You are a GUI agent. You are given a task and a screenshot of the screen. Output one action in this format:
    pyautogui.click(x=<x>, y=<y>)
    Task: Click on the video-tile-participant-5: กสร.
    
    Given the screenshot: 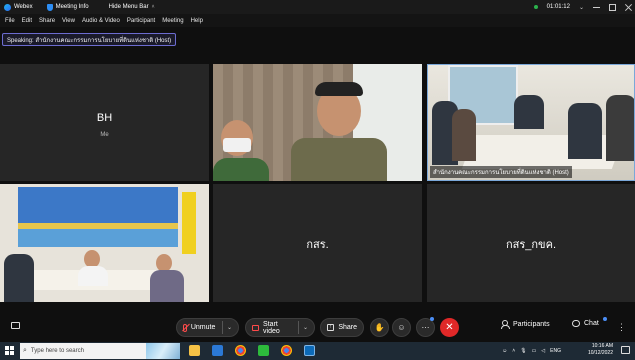 What is the action you would take?
    pyautogui.click(x=317, y=243)
    